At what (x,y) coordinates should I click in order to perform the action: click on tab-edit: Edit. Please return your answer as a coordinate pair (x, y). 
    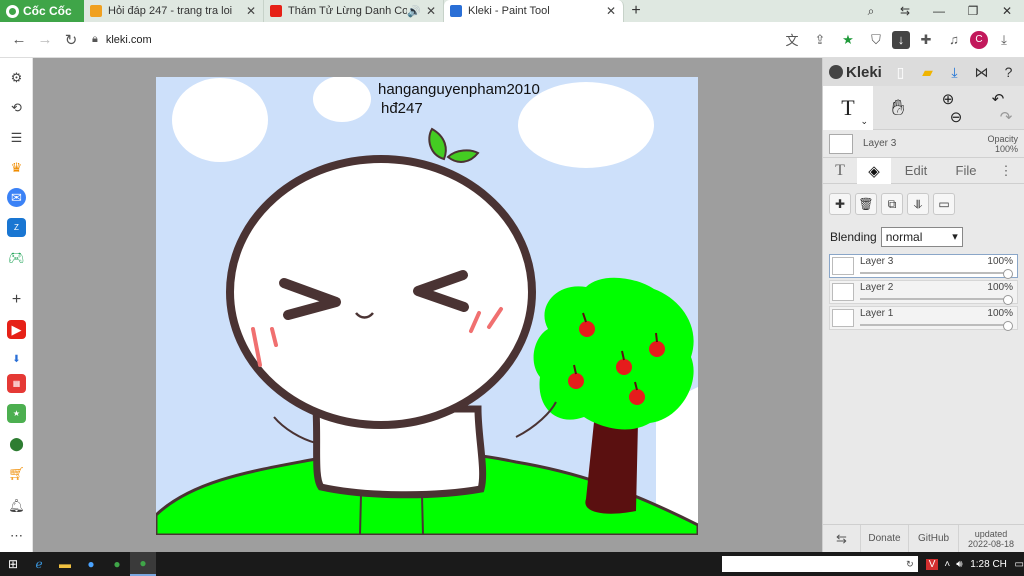
    Looking at the image, I should click on (916, 171).